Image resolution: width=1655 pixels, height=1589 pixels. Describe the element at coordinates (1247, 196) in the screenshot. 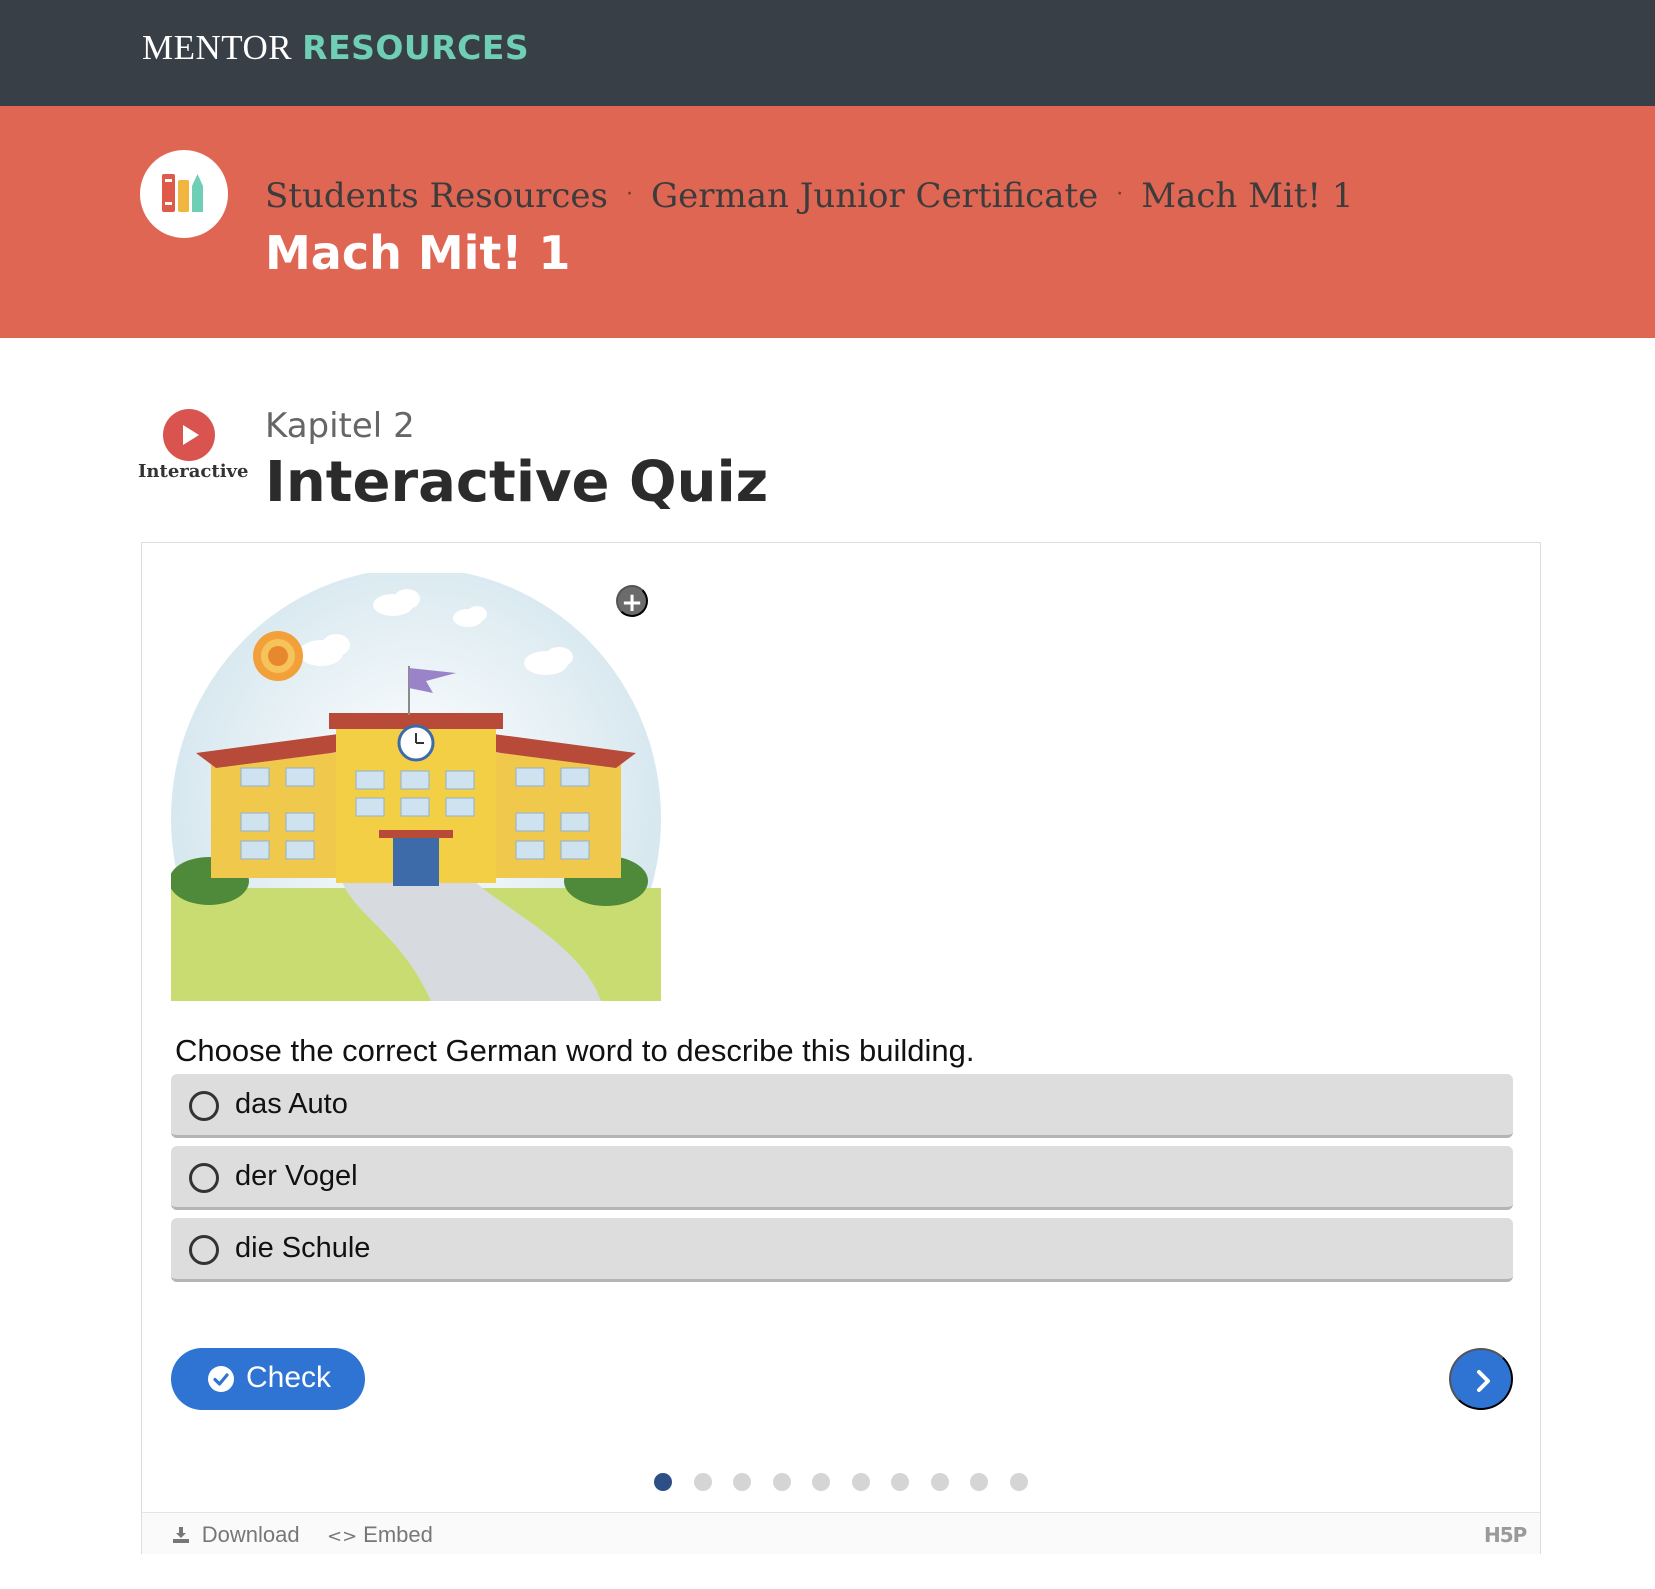

I see `breadcrumb-mach-mit: Mach Mit! 1` at that location.